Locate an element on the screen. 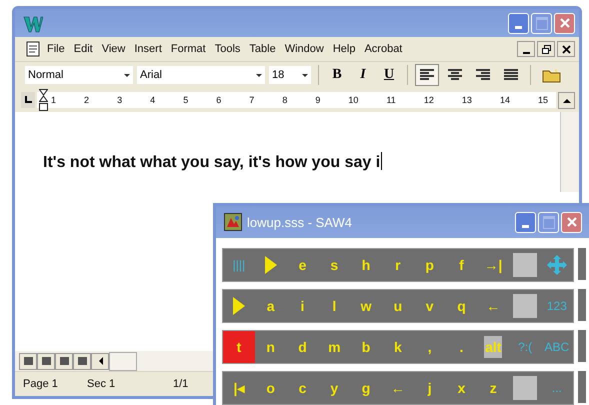 This screenshot has width=589, height=405. restore-icon is located at coordinates (546, 49).